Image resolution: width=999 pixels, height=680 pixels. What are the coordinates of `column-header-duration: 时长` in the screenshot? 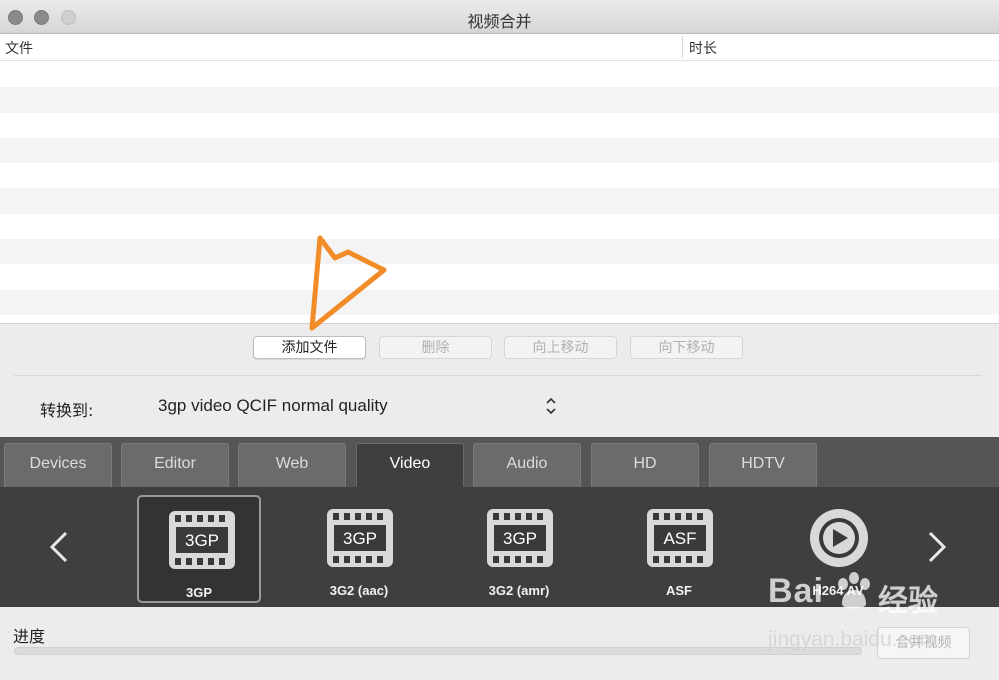 It's located at (703, 48).